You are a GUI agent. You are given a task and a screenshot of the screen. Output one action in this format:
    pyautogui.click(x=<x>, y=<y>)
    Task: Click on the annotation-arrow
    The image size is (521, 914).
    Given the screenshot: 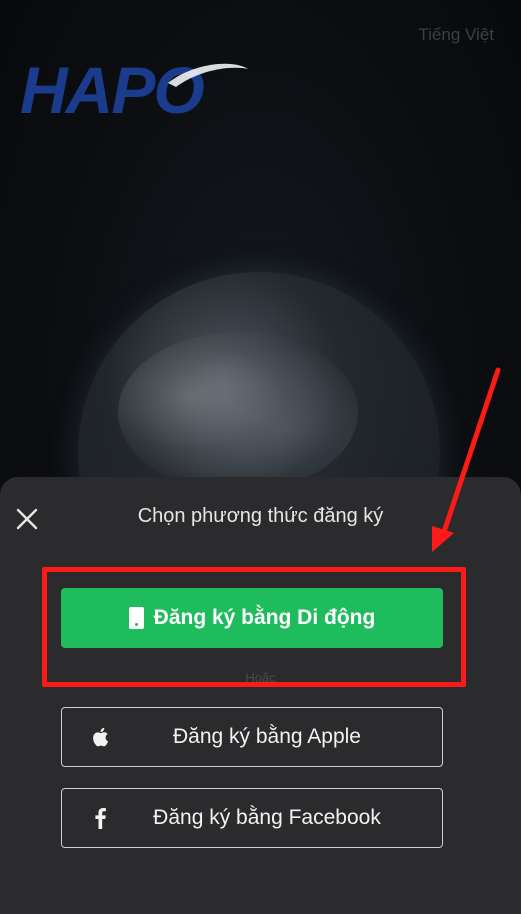 What is the action you would take?
    pyautogui.click(x=466, y=459)
    